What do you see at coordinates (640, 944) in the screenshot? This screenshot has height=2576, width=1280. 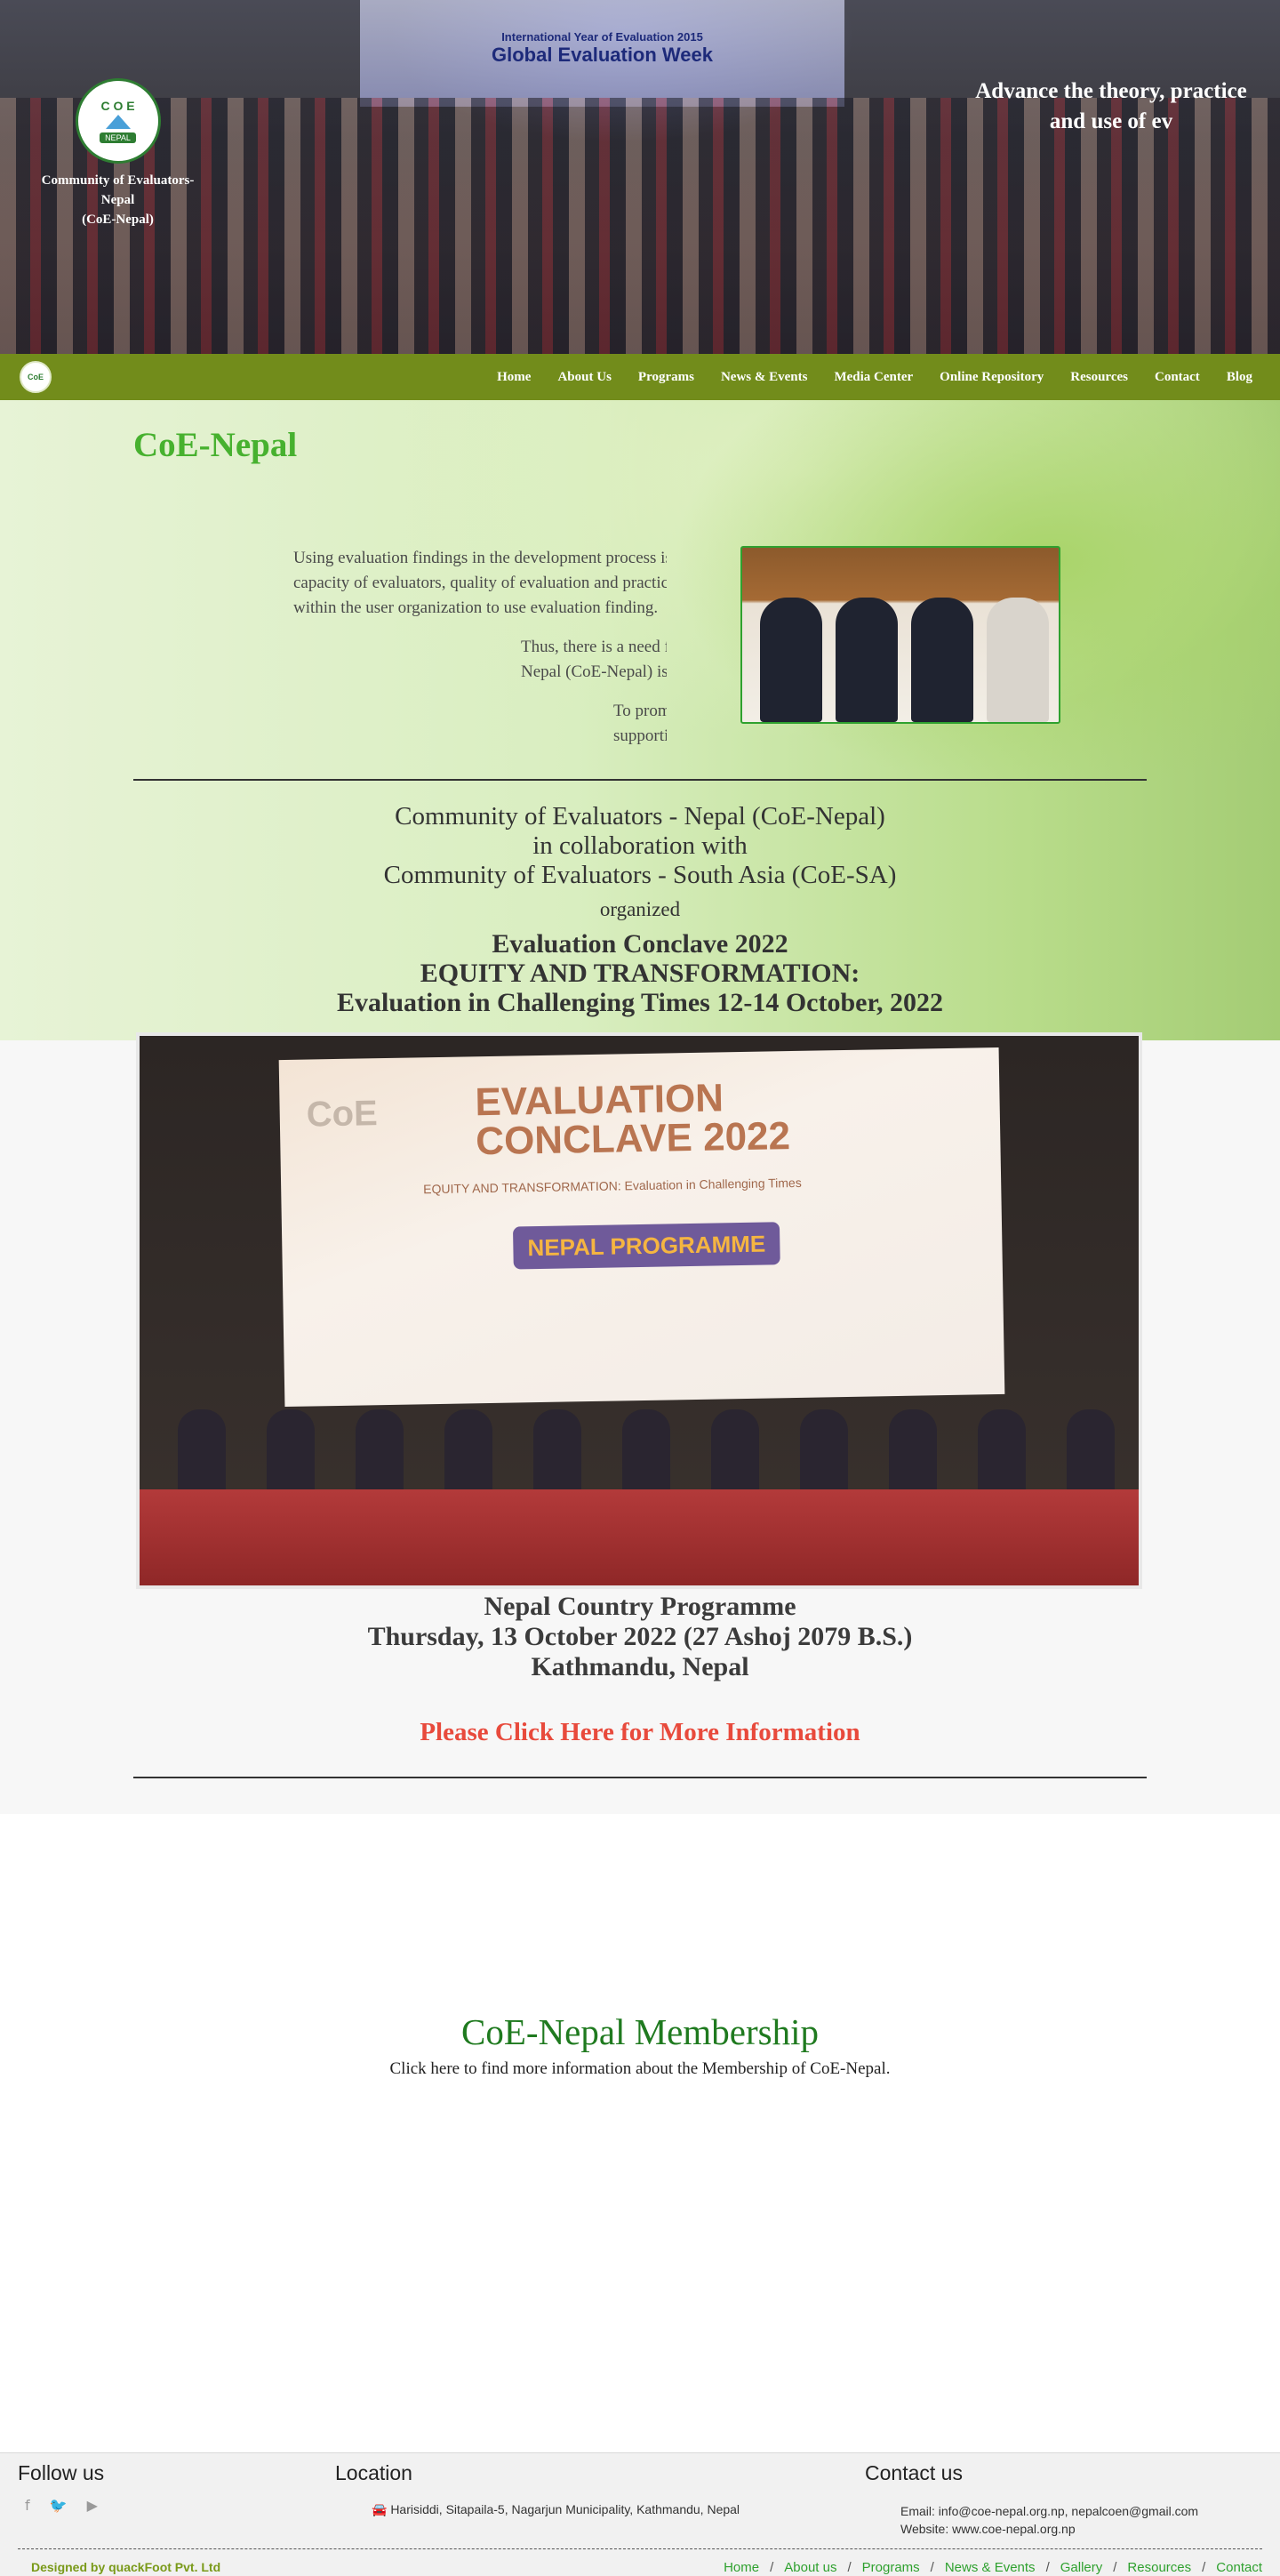 I see `event-title: Evaluation Conclave 2022` at bounding box center [640, 944].